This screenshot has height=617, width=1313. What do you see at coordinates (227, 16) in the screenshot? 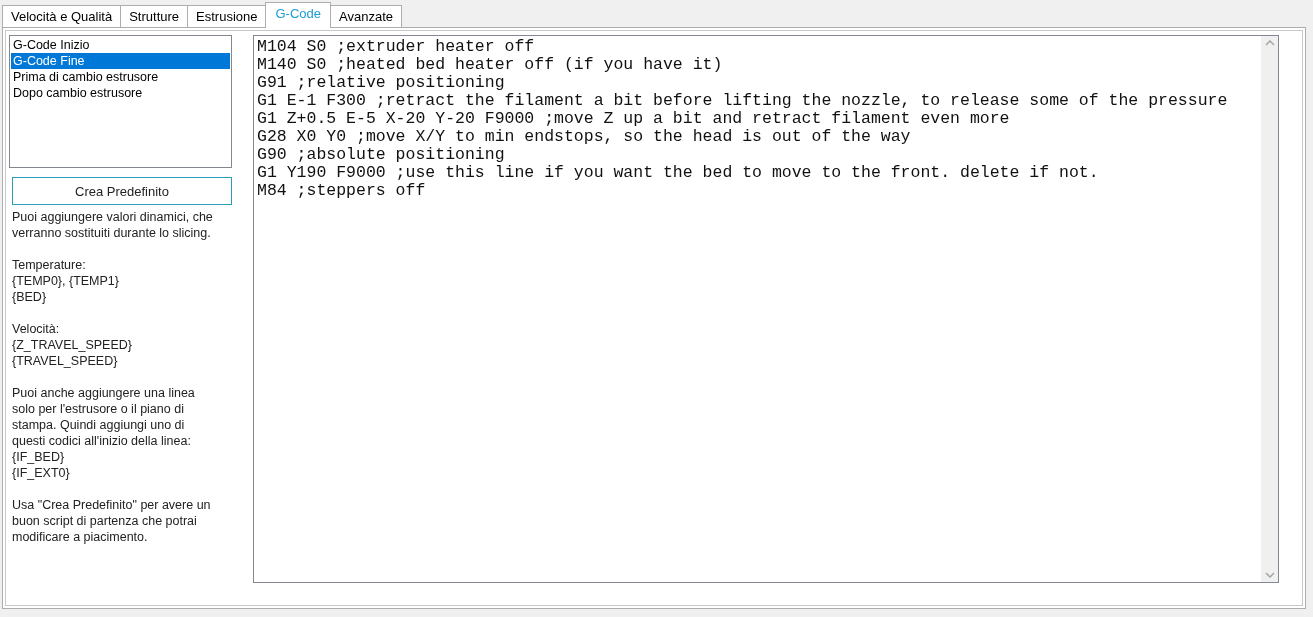
I see `tab: Estrusione` at bounding box center [227, 16].